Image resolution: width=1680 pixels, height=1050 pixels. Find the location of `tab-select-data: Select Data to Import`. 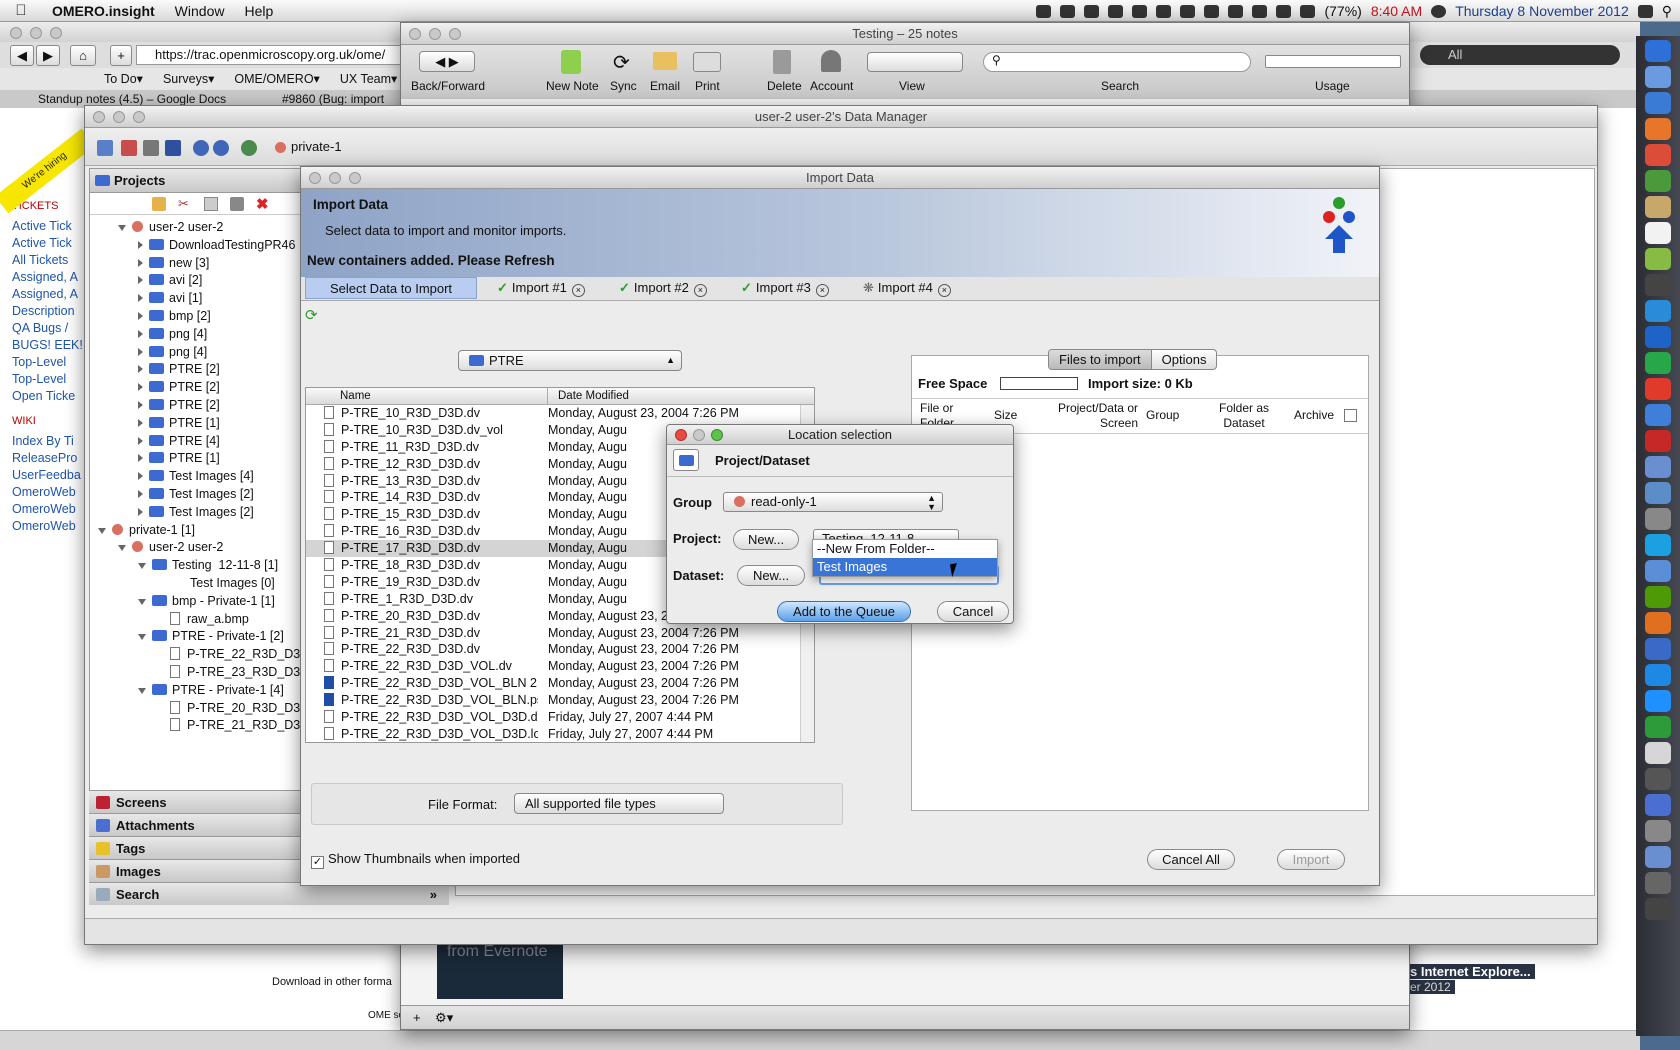

tab-select-data: Select Data to Import is located at coordinates (391, 288).